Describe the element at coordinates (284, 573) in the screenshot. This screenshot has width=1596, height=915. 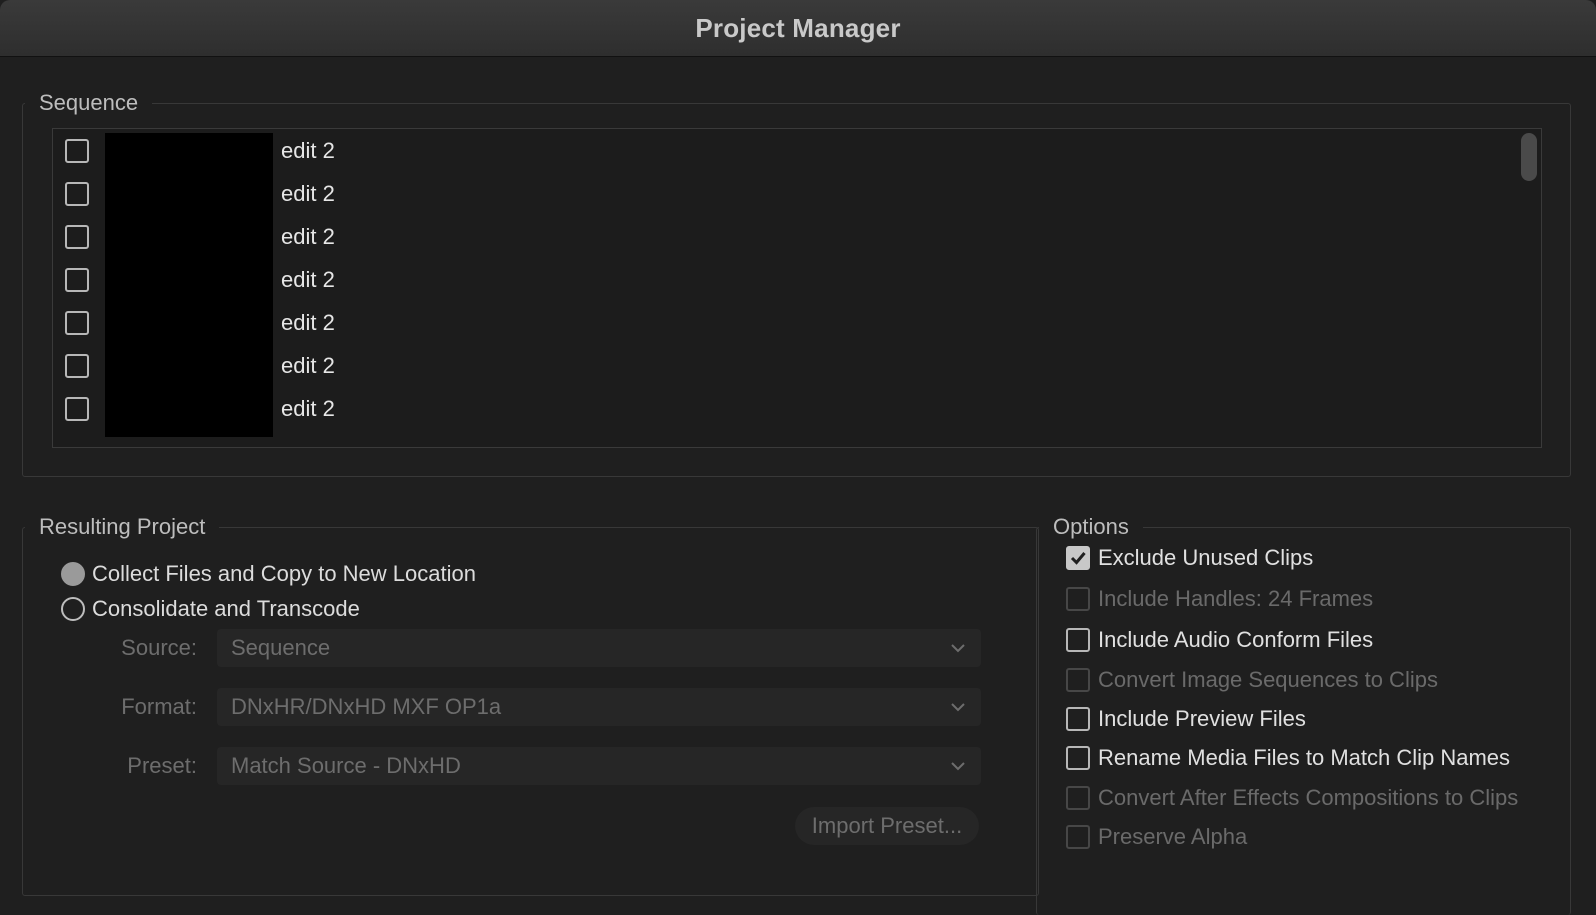
I see `collect-files-label: Collect Files and Copy to New Location` at that location.